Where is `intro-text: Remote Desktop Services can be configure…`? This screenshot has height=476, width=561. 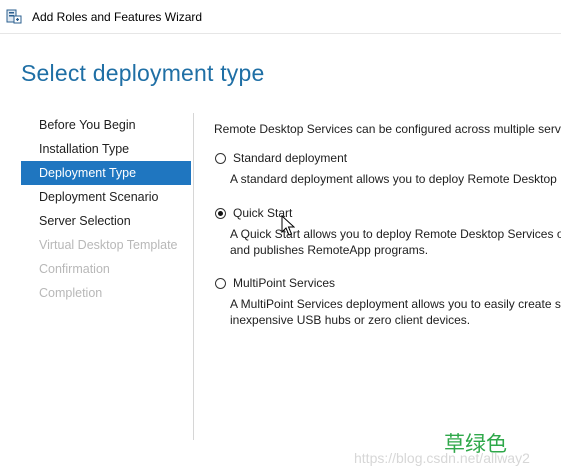 intro-text: Remote Desktop Services can be configure… is located at coordinates (387, 129).